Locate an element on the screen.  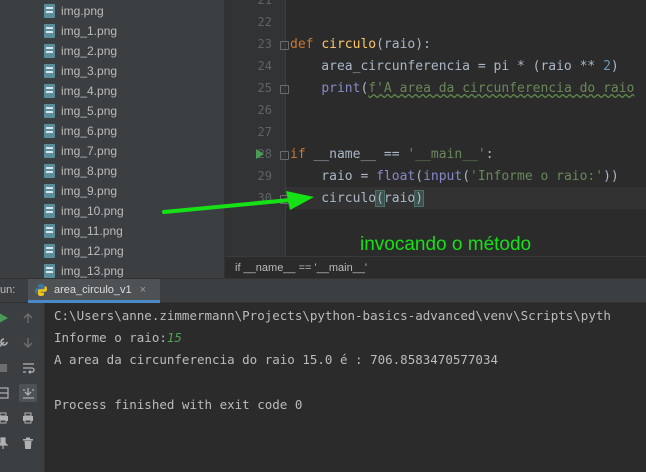
soft-wrap-icon is located at coordinates (28, 368).